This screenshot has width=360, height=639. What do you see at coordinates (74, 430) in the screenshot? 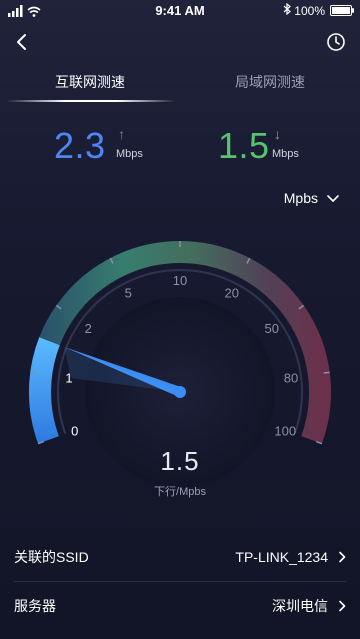
I see `gauge-tick-label: 0` at bounding box center [74, 430].